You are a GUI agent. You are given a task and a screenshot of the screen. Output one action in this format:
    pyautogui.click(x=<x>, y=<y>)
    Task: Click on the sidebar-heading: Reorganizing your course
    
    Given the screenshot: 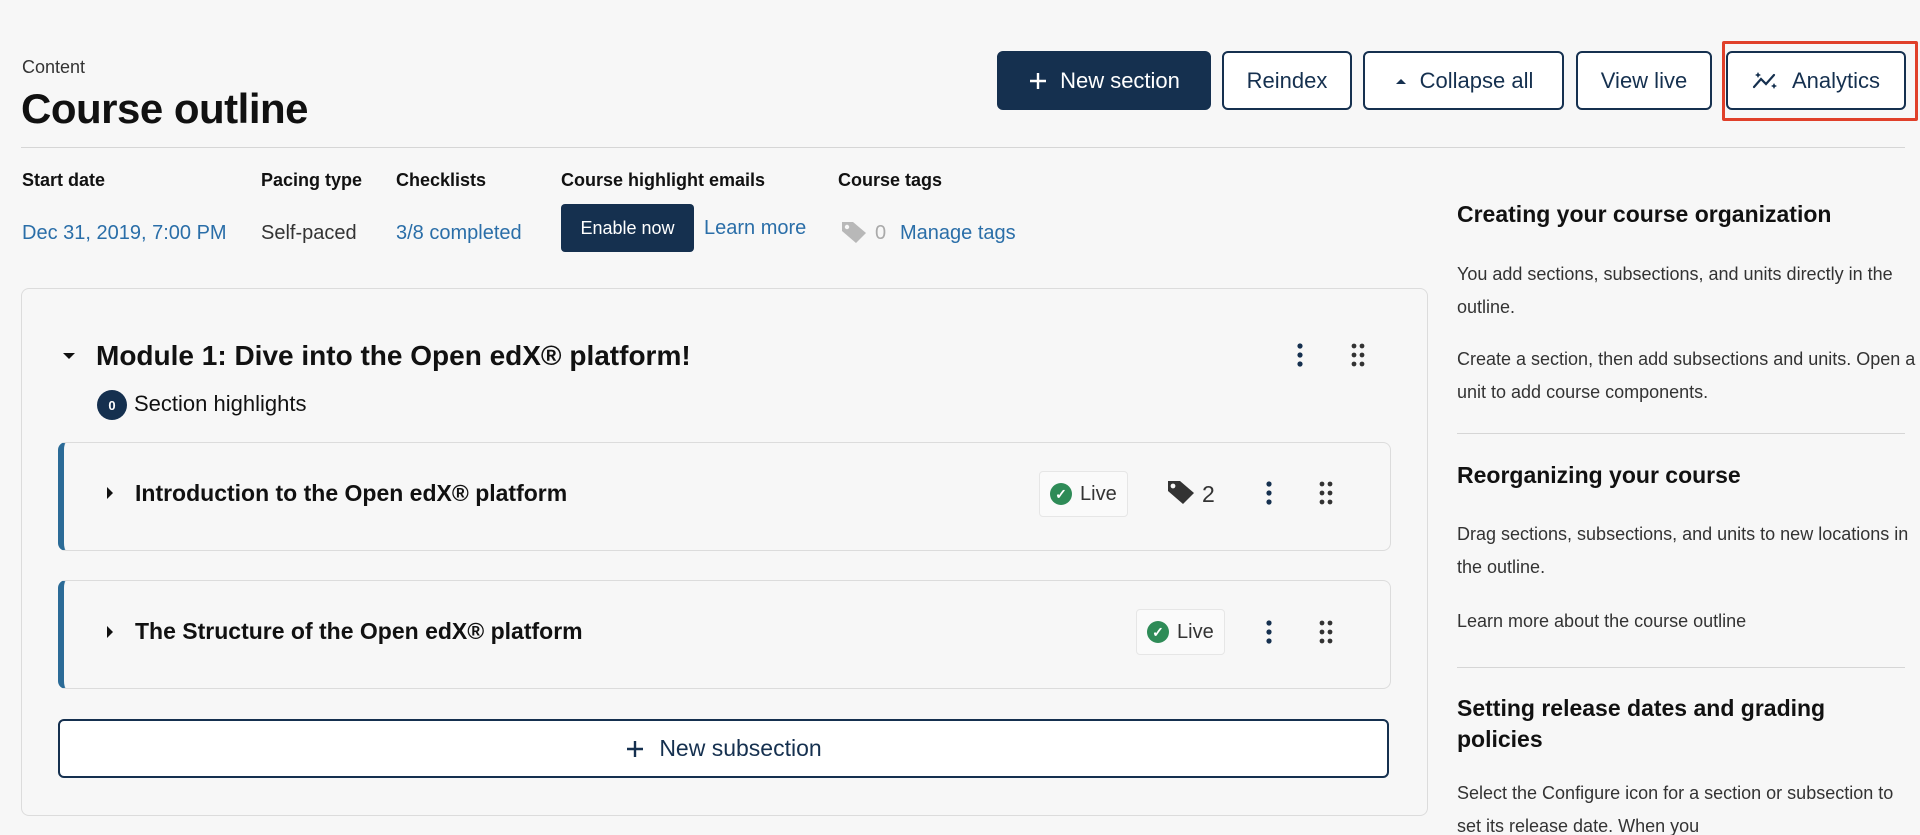 What is the action you would take?
    pyautogui.click(x=1599, y=475)
    